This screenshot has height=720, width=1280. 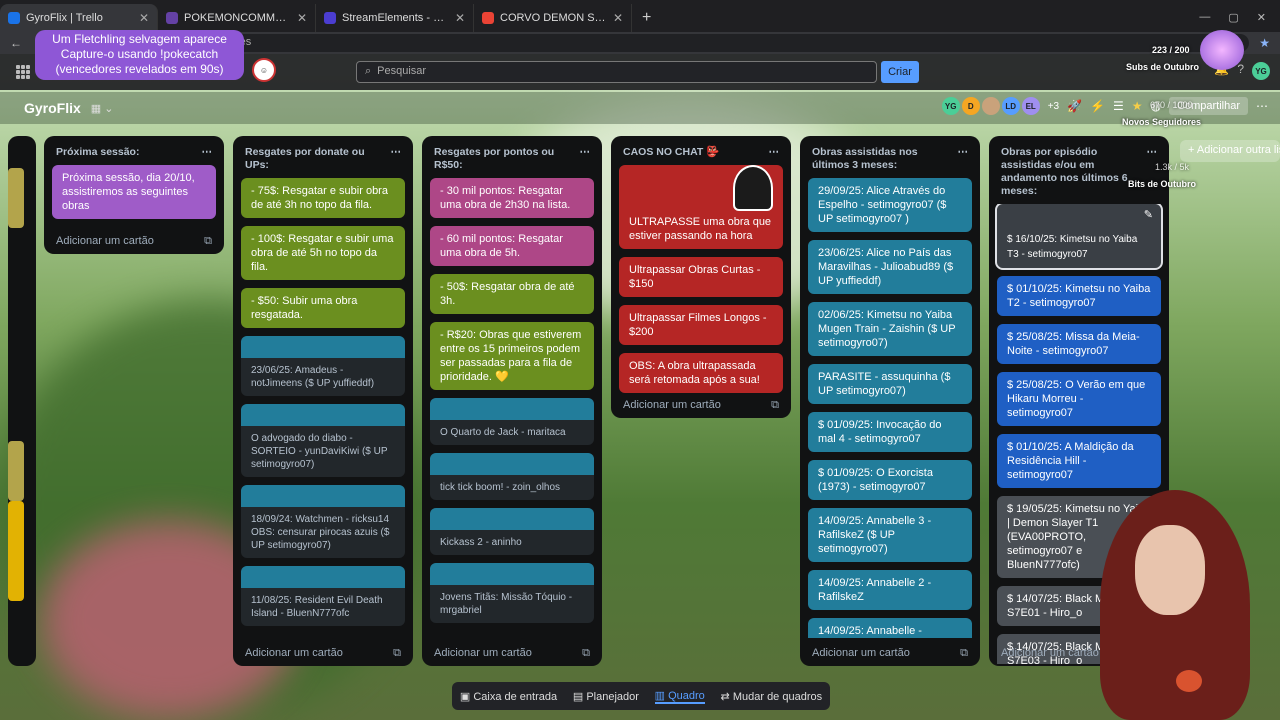 I want to click on card-cover, so click(x=512, y=574).